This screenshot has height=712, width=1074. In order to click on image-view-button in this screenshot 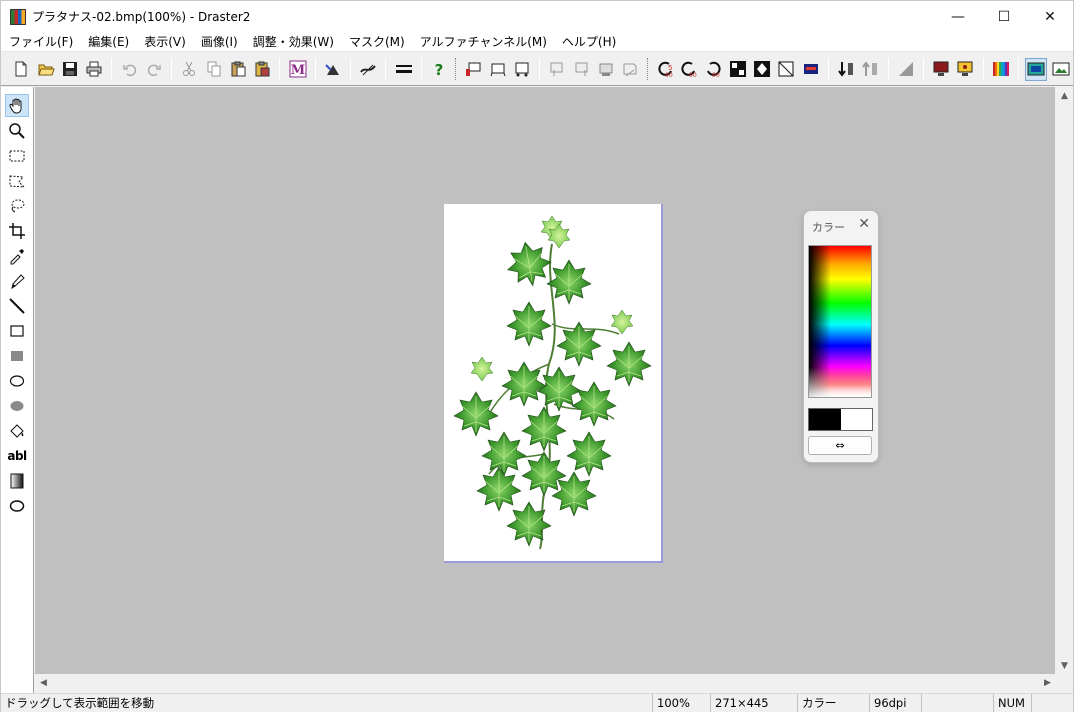, I will do `click(1036, 69)`.